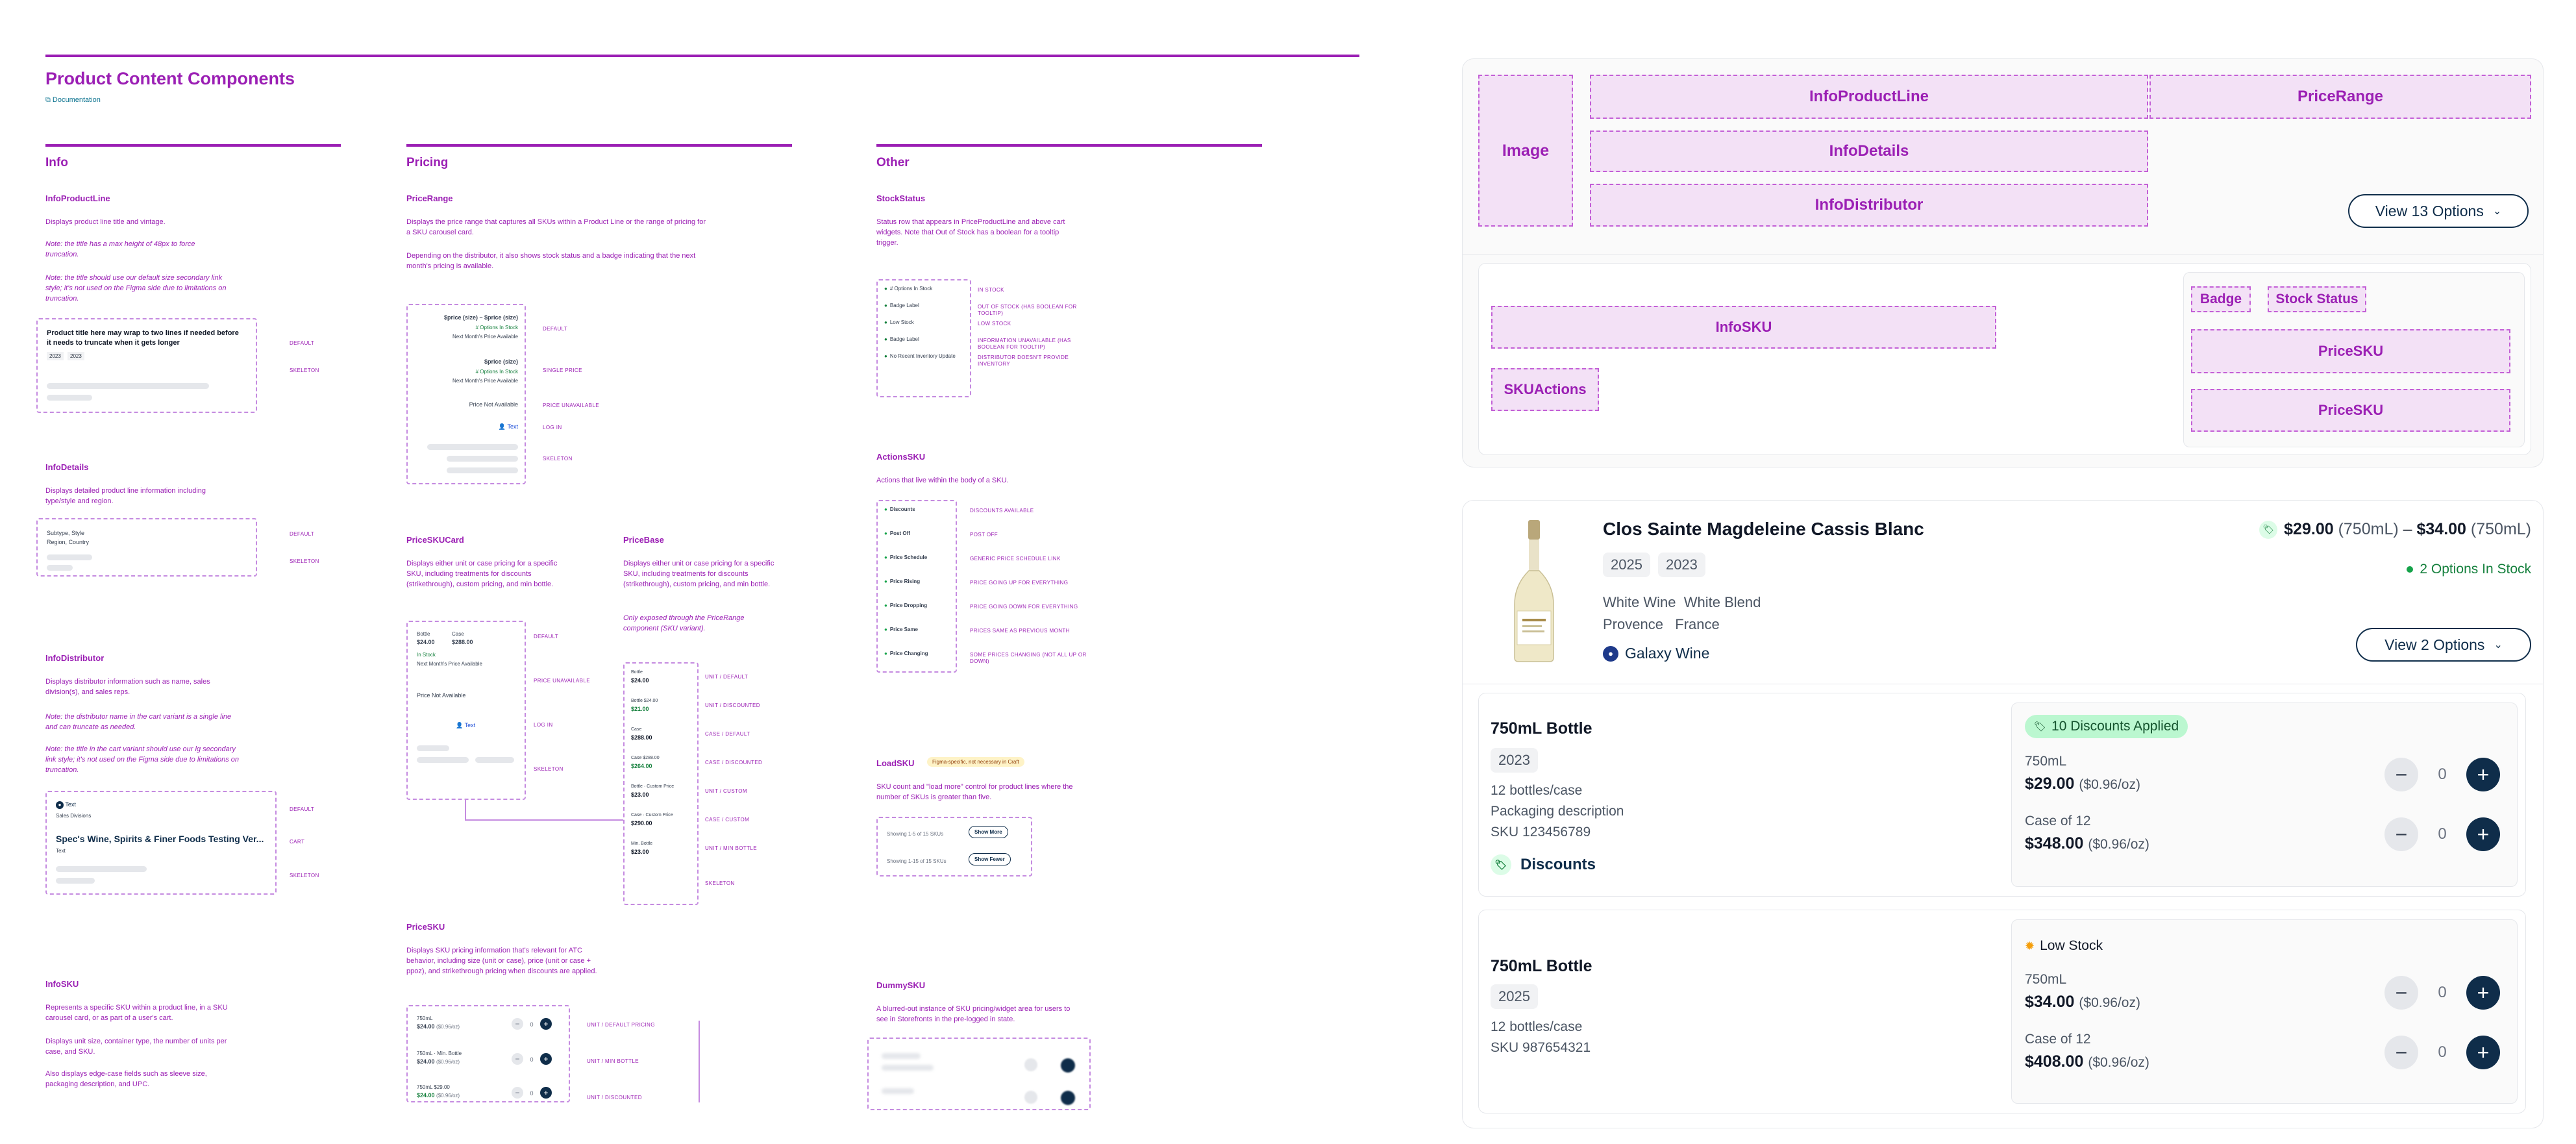 This screenshot has height=1144, width=2576. What do you see at coordinates (1518, 760) in the screenshot?
I see `sku-vintage-chips: 2023` at bounding box center [1518, 760].